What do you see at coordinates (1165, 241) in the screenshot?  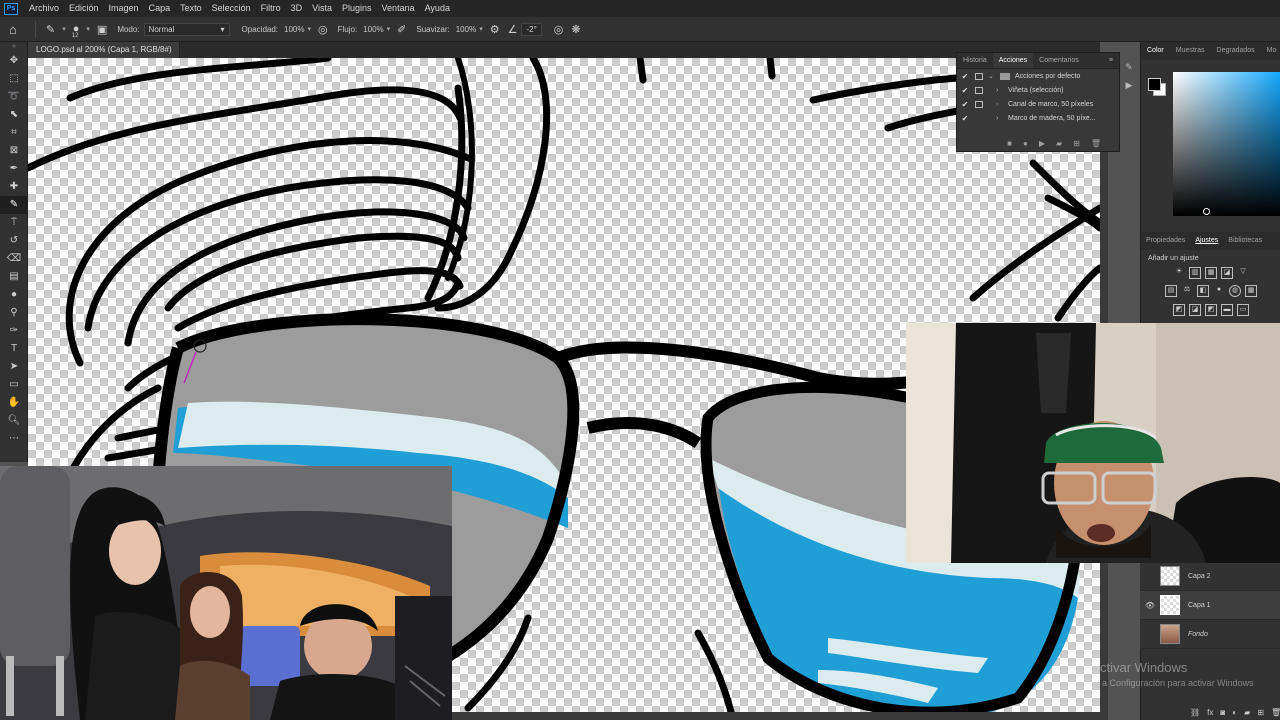 I see `tab-propiedades: Propiedades` at bounding box center [1165, 241].